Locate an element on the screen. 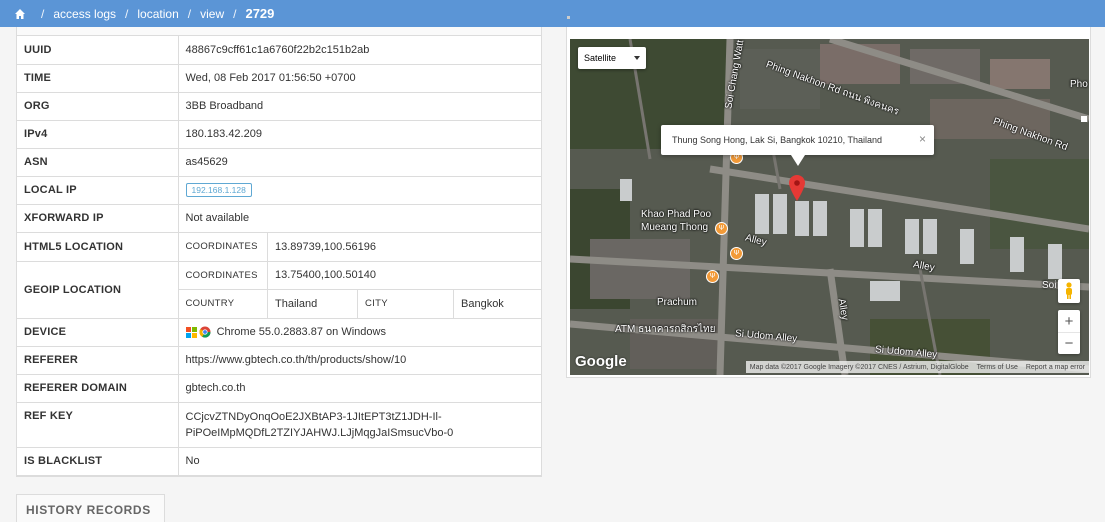 The height and width of the screenshot is (522, 1105). xforward-ip-value: Not available is located at coordinates (359, 218).